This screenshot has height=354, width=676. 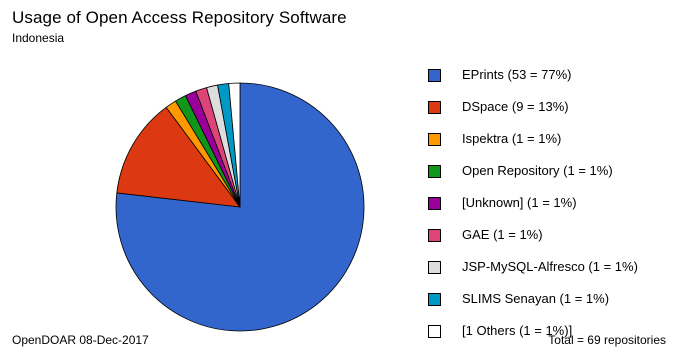 What do you see at coordinates (519, 202) in the screenshot?
I see `legend-label: [Unknown] (1 = 1%)` at bounding box center [519, 202].